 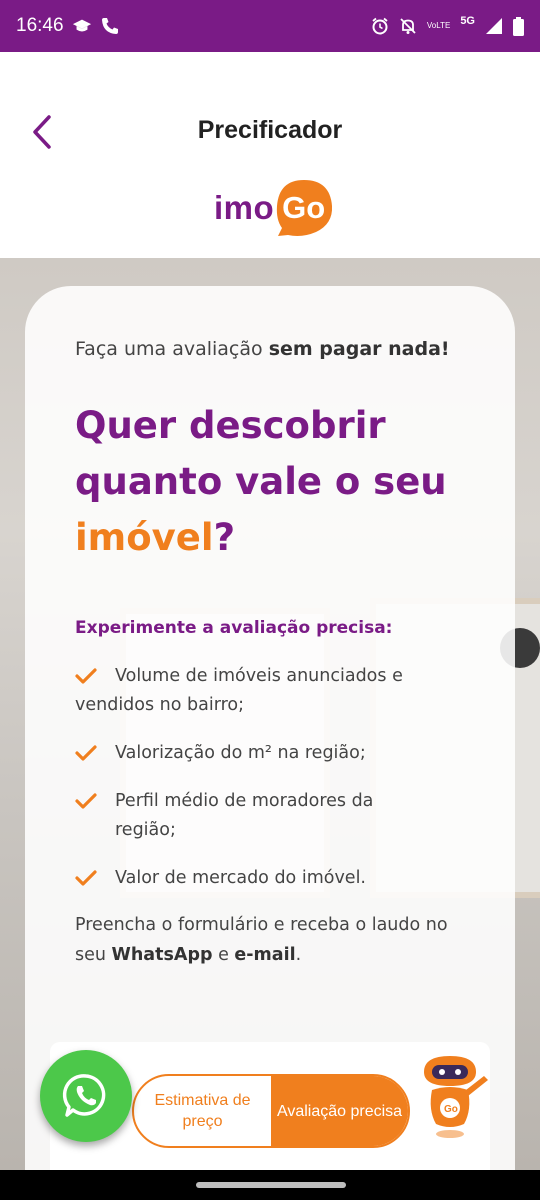 I want to click on signal-icon, so click(x=494, y=26).